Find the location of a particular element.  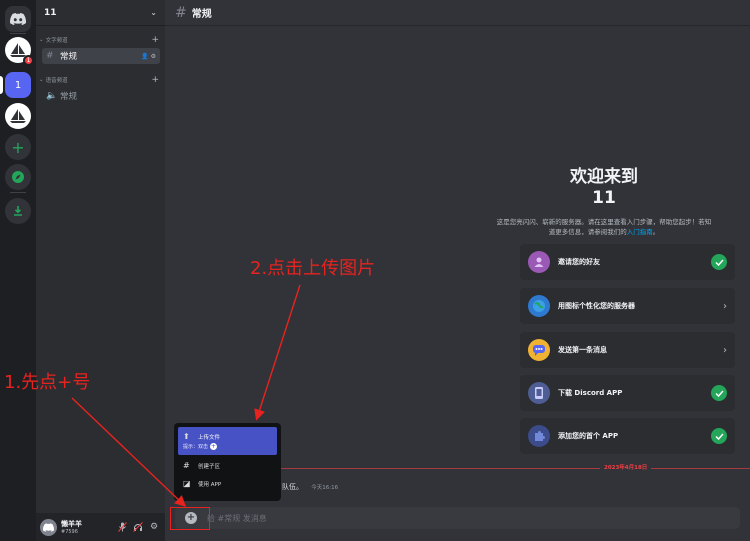

annotation-step-1: 1.先点+号 is located at coordinates (47, 382).